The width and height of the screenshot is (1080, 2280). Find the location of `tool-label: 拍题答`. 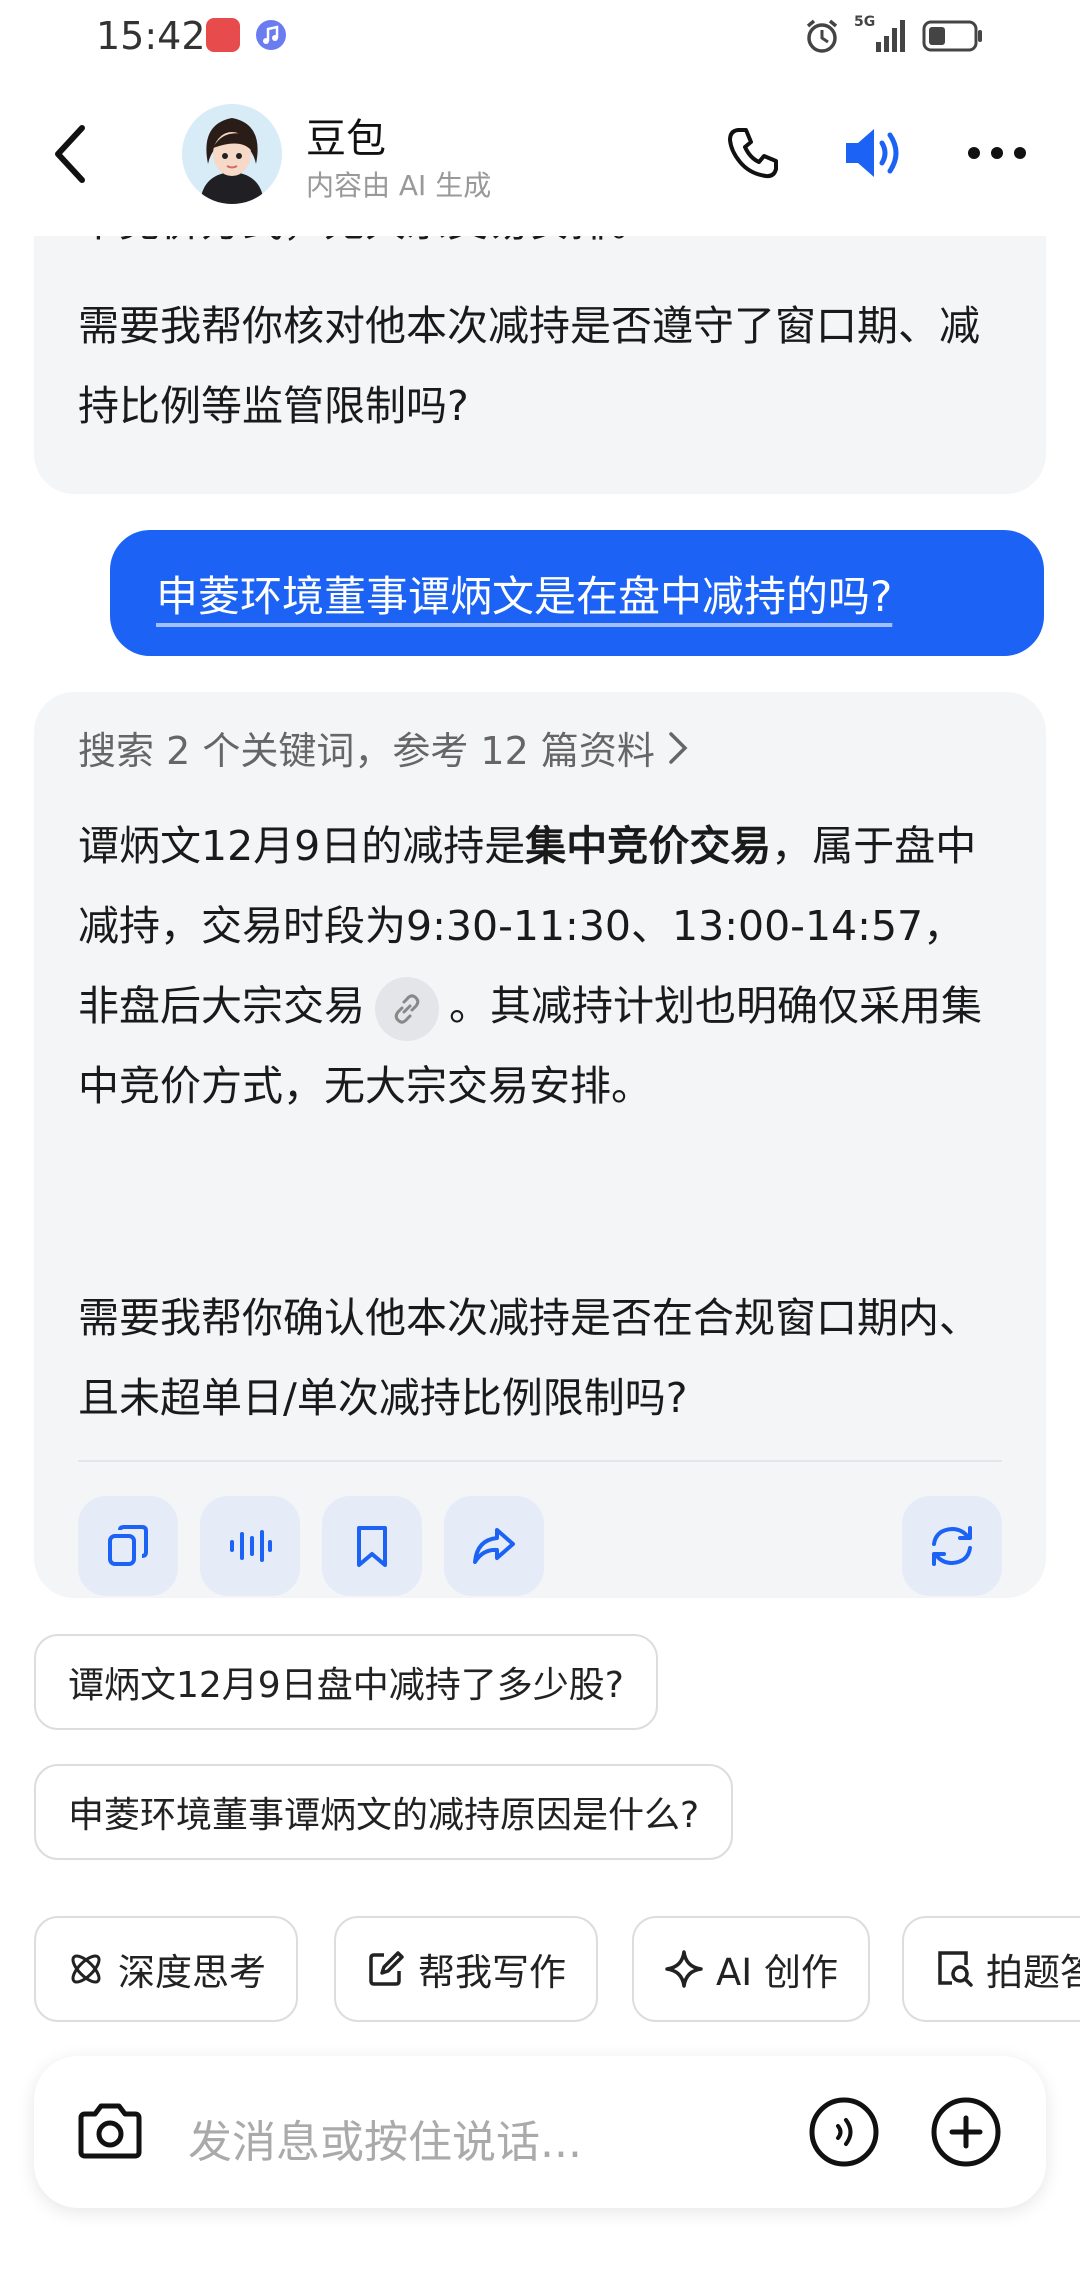

tool-label: 拍题答 is located at coordinates (1033, 1972).